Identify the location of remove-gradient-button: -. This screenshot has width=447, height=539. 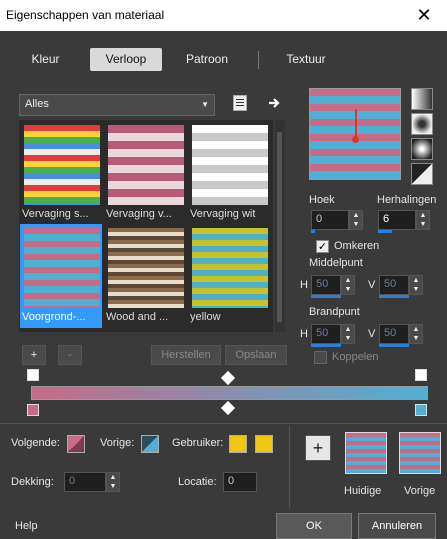
(70, 355).